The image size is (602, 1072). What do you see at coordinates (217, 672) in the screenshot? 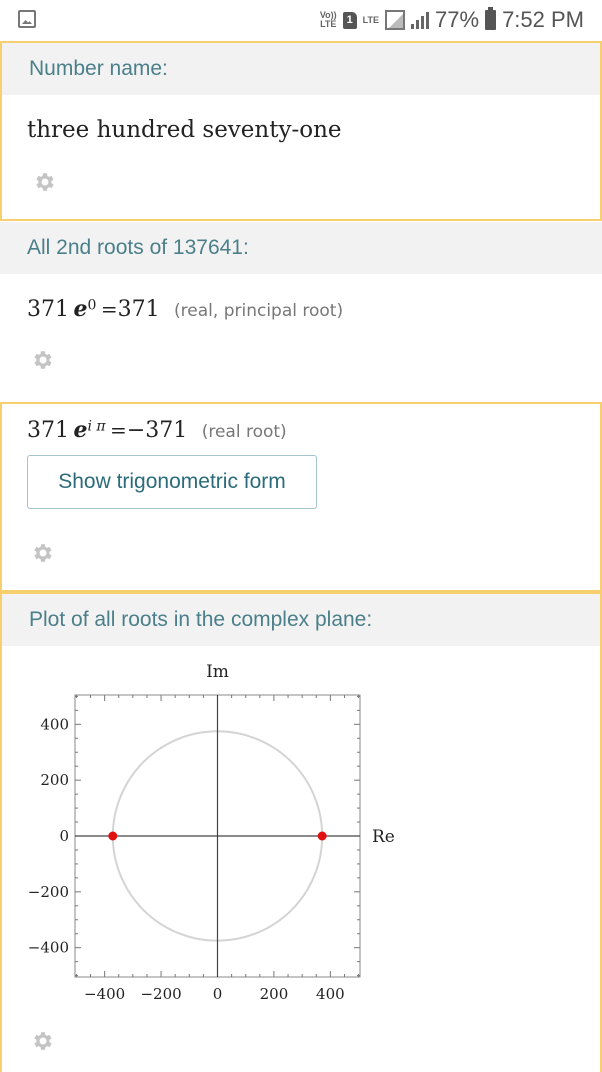
I see `y-axis-label: Im` at bounding box center [217, 672].